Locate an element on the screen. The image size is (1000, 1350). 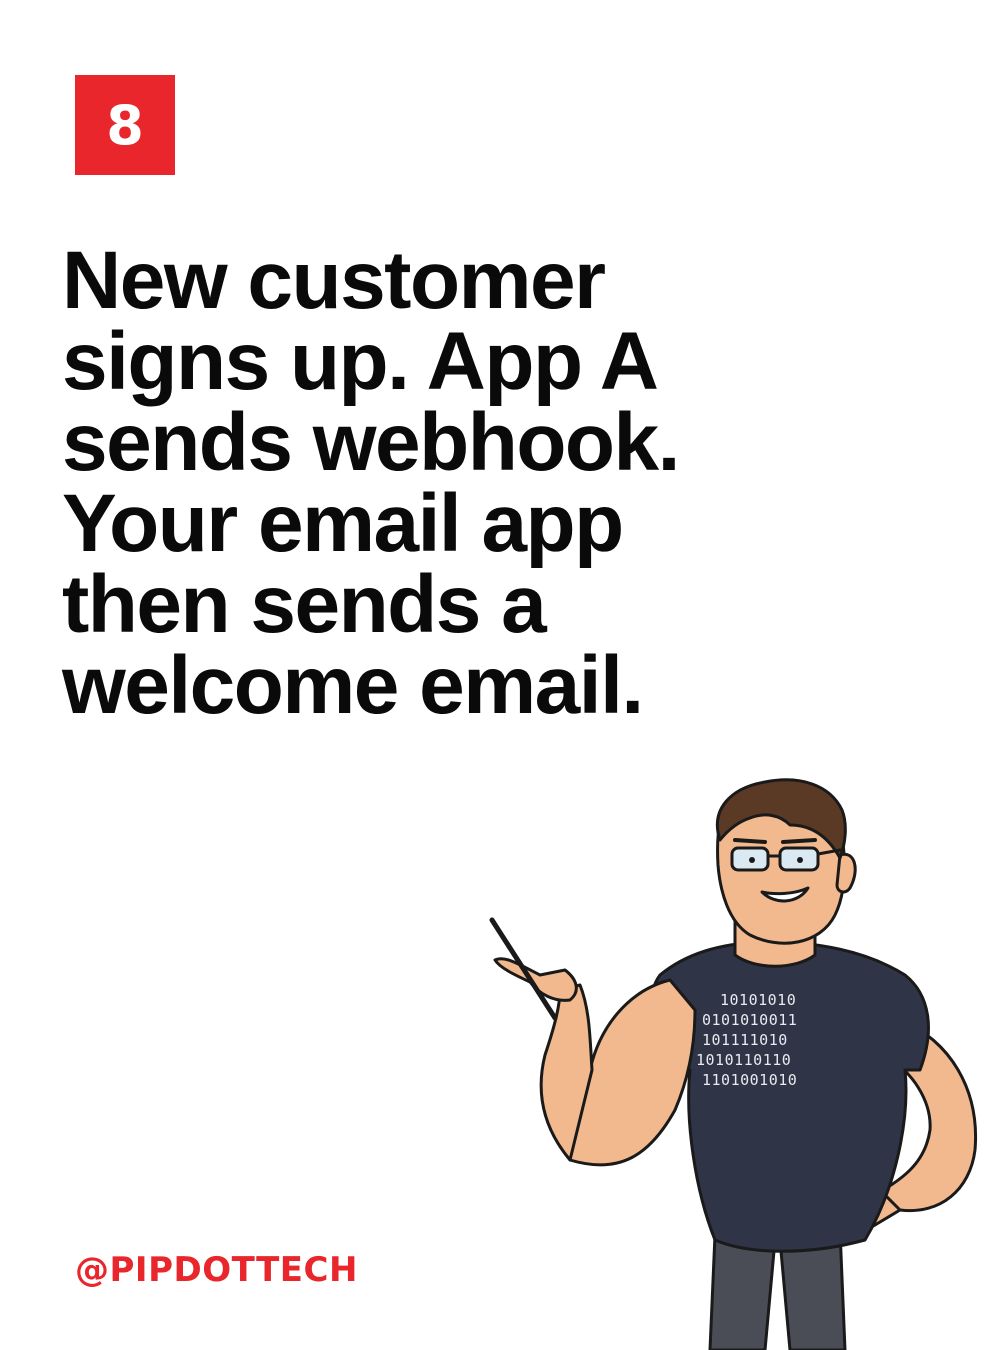
shirt-code-line: 1010110110 is located at coordinates (743, 1060).